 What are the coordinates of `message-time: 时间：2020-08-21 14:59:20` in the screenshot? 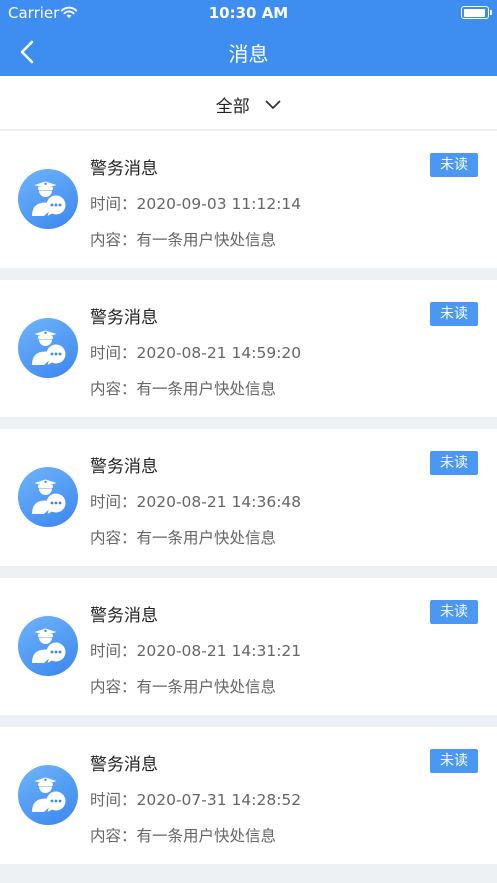 It's located at (195, 352).